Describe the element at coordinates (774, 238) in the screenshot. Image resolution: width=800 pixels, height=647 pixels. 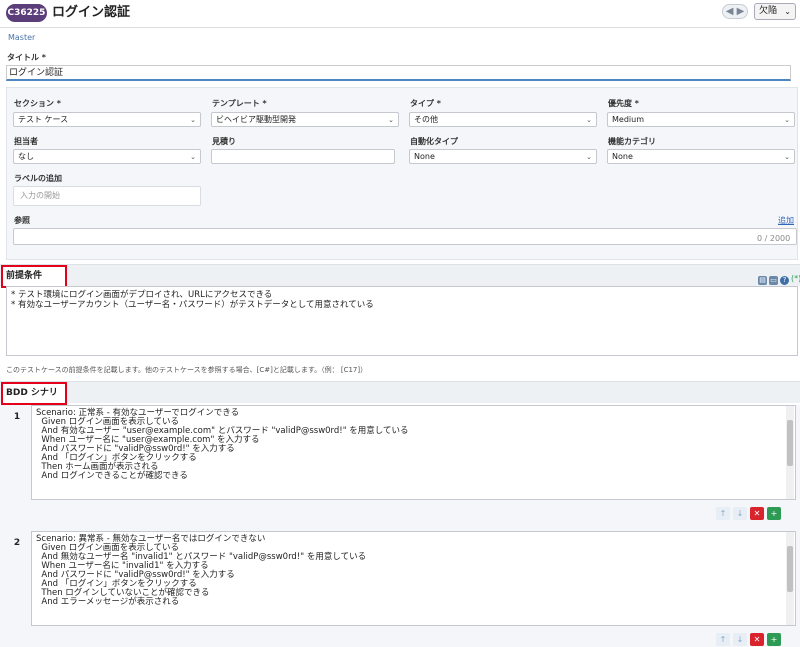
I see `references-counter: 0 / 2000` at that location.